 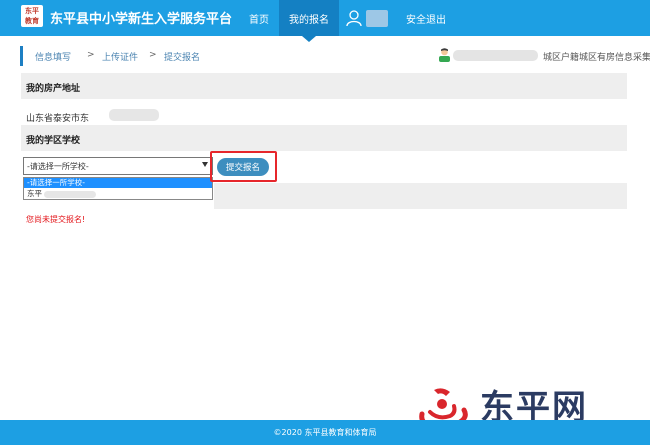 I want to click on address-blurred, so click(x=134, y=115).